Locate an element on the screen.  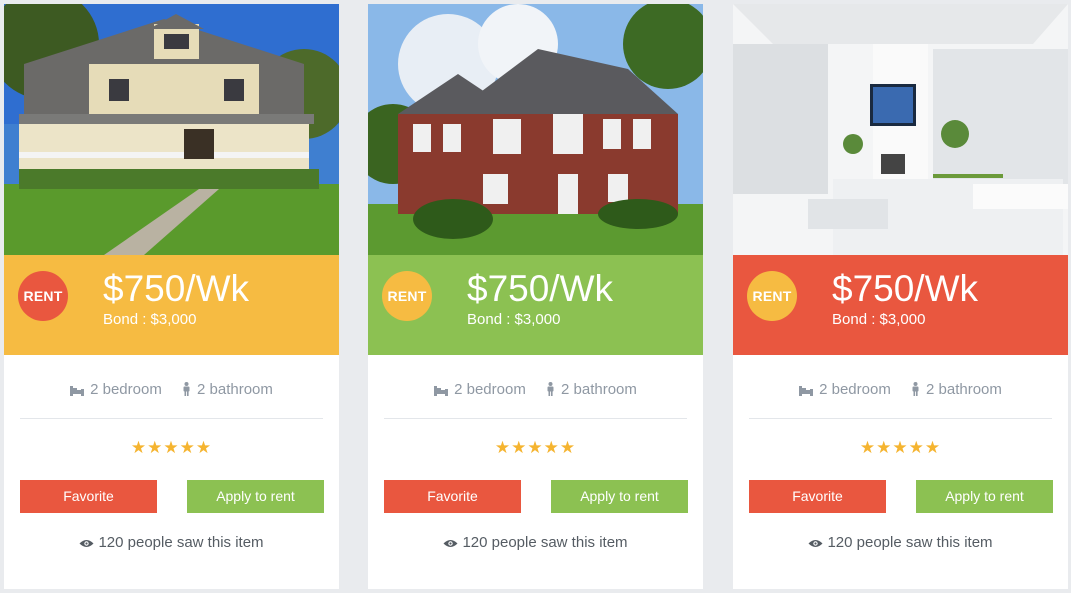
property-photo-house-porch is located at coordinates (171, 129).